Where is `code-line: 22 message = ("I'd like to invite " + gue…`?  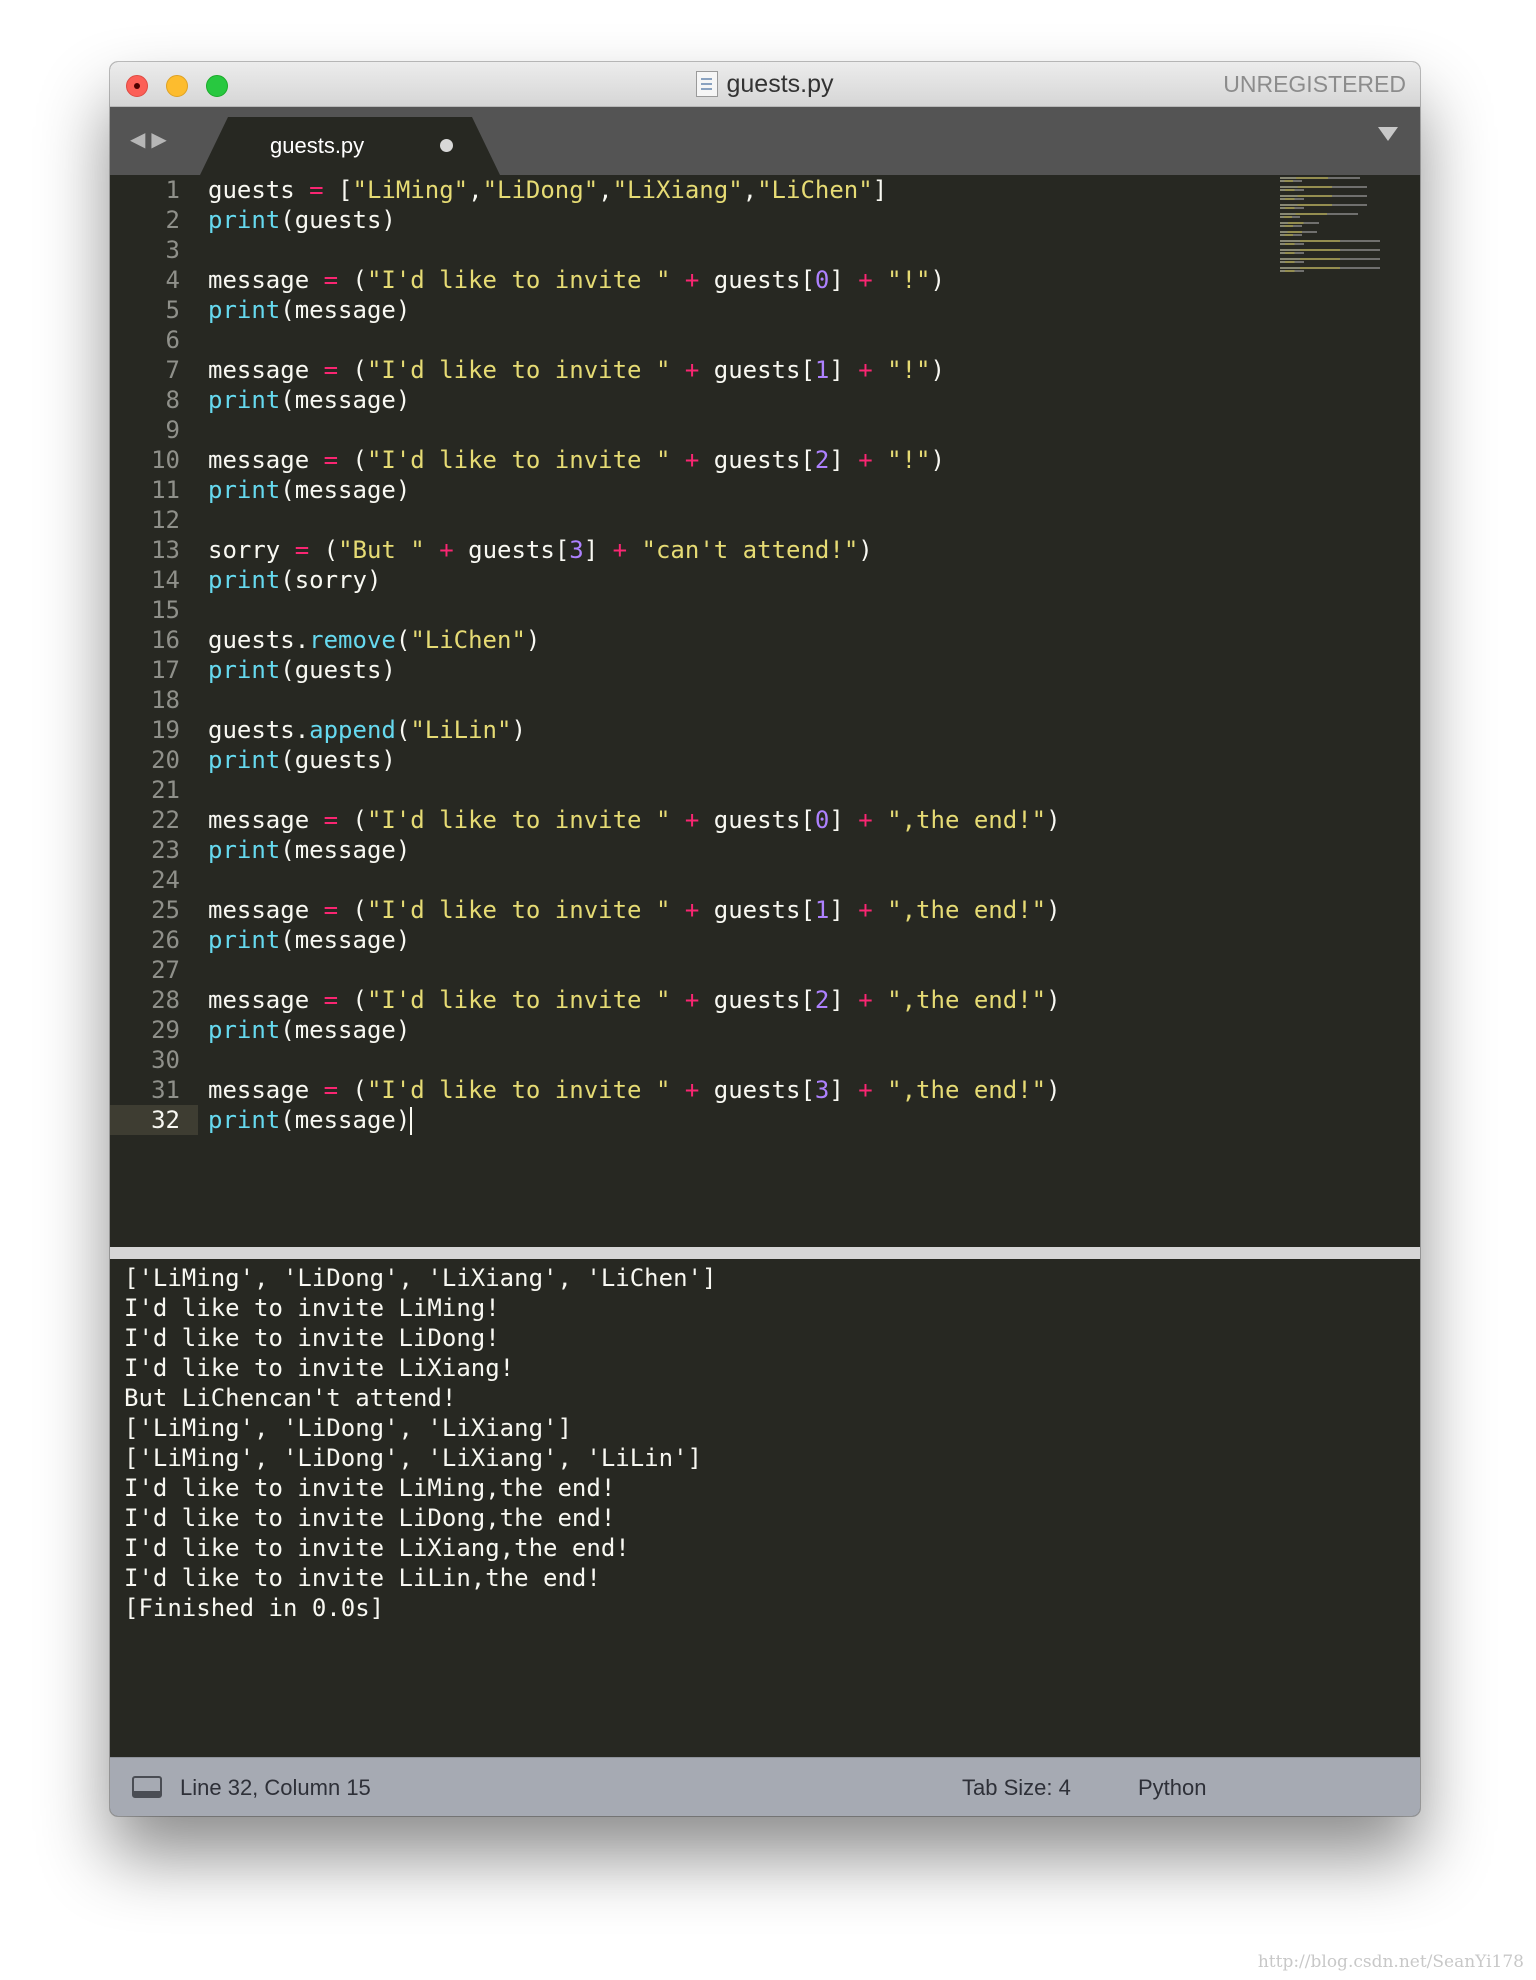 code-line: 22 message = ("I'd like to invite " + gue… is located at coordinates (685, 820).